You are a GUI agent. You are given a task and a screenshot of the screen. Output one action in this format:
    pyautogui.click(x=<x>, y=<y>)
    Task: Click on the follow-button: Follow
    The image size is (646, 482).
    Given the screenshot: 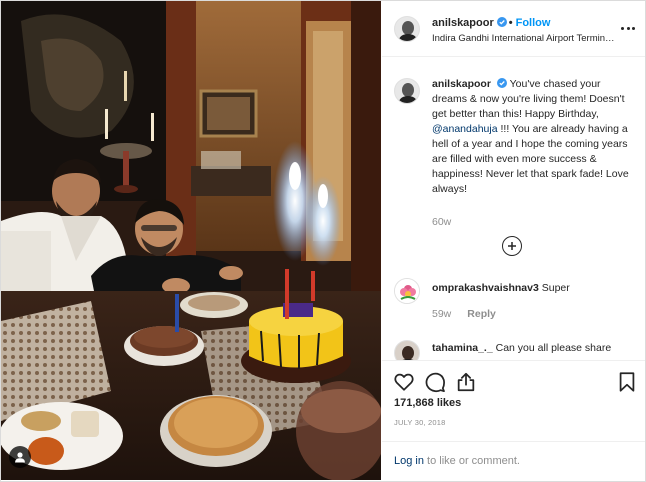 What is the action you would take?
    pyautogui.click(x=533, y=23)
    